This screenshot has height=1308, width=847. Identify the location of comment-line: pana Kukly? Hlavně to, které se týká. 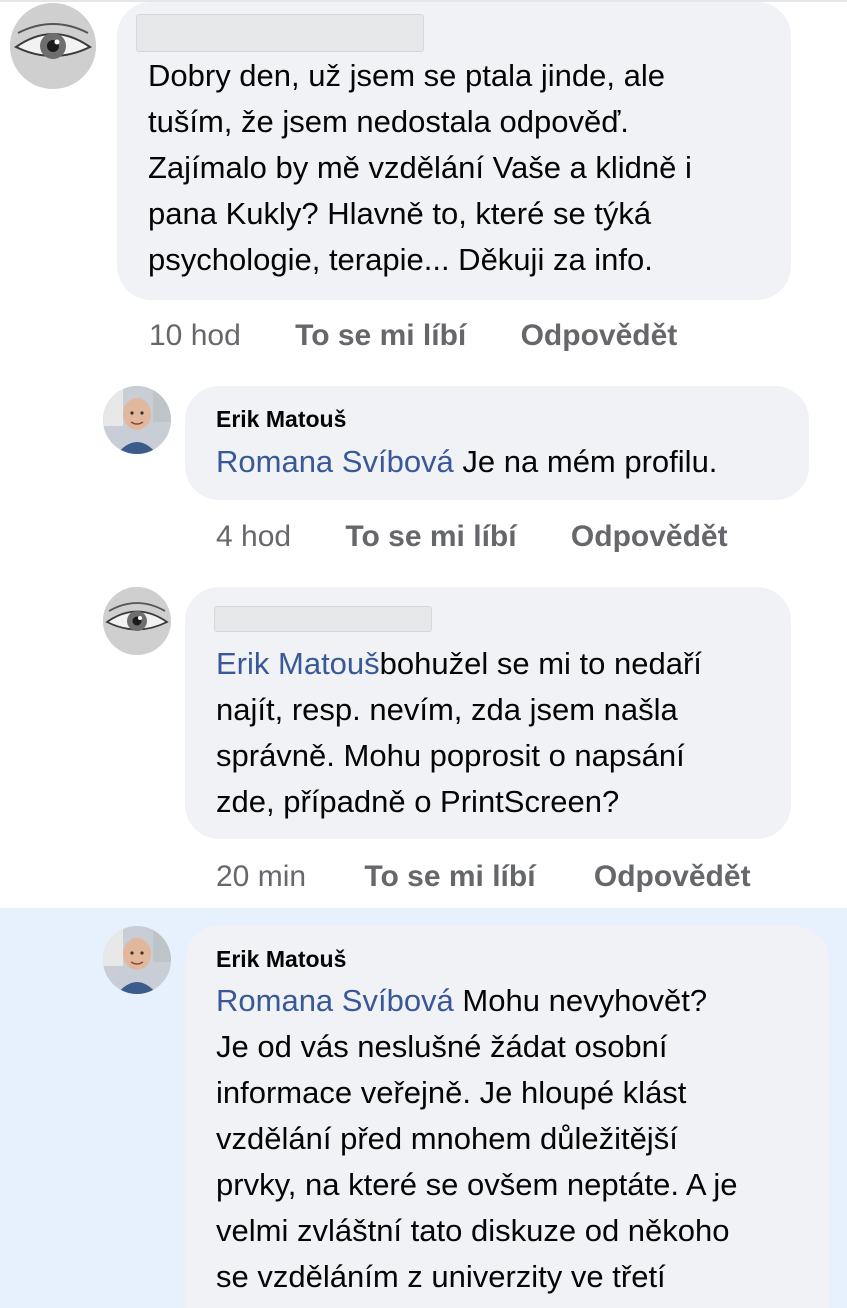
(400, 213).